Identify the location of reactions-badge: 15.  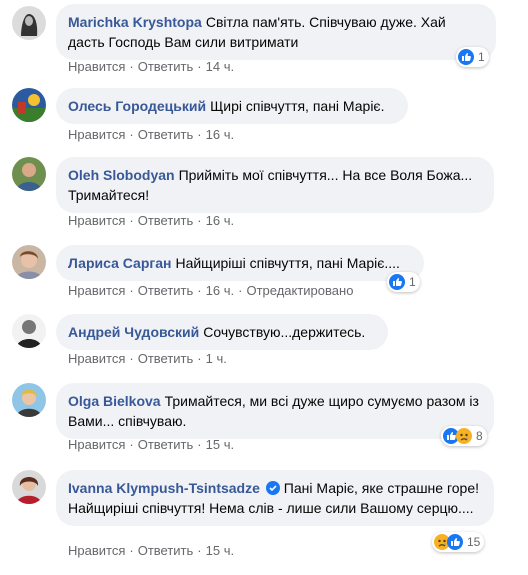
(458, 542).